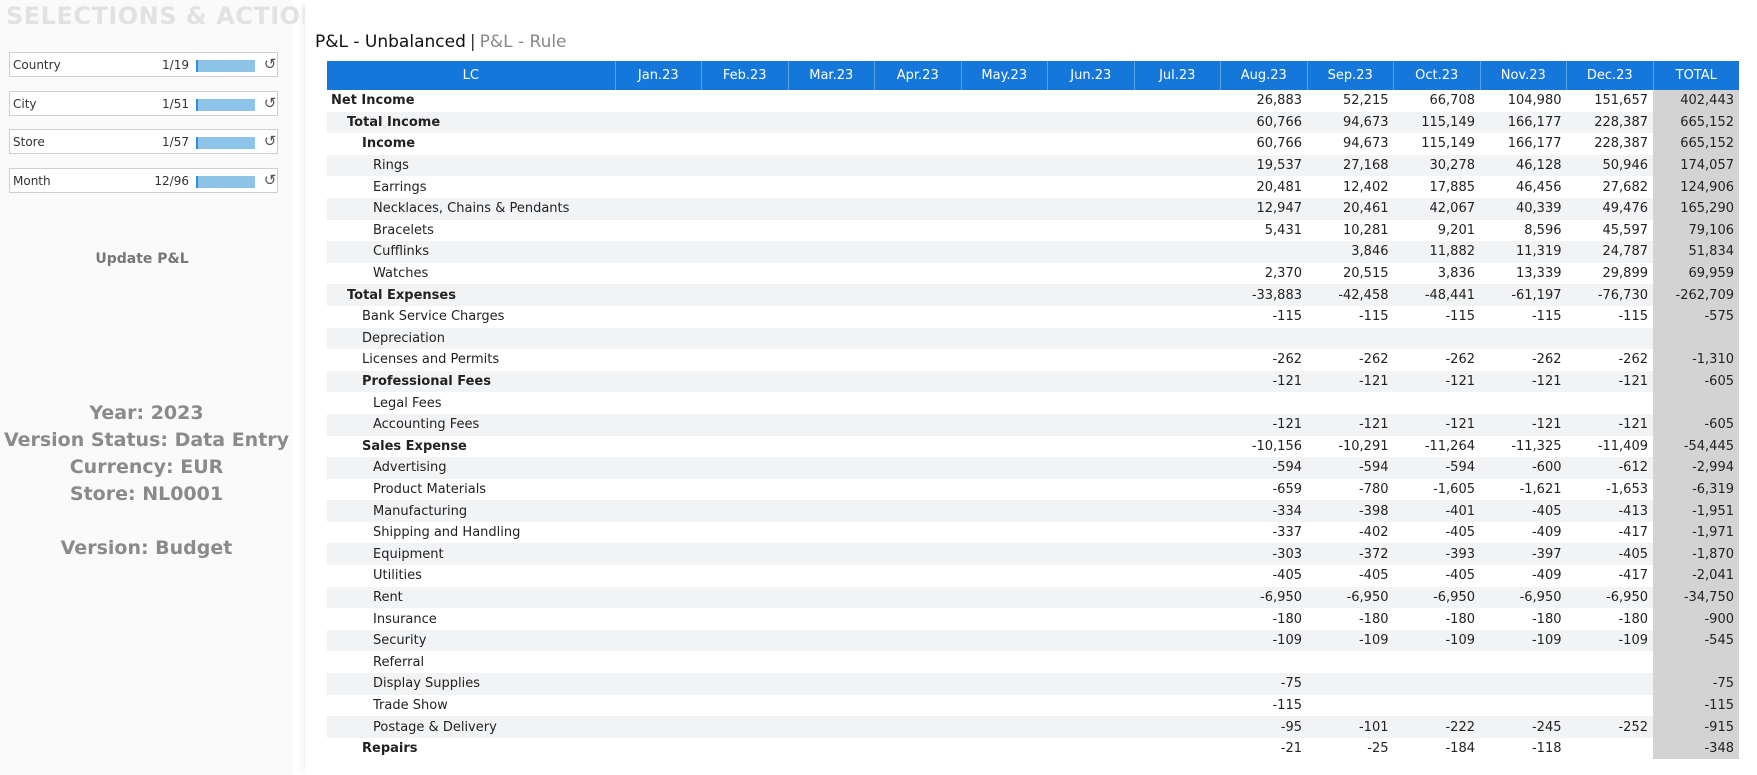  I want to click on value-cell: -101, so click(1350, 727).